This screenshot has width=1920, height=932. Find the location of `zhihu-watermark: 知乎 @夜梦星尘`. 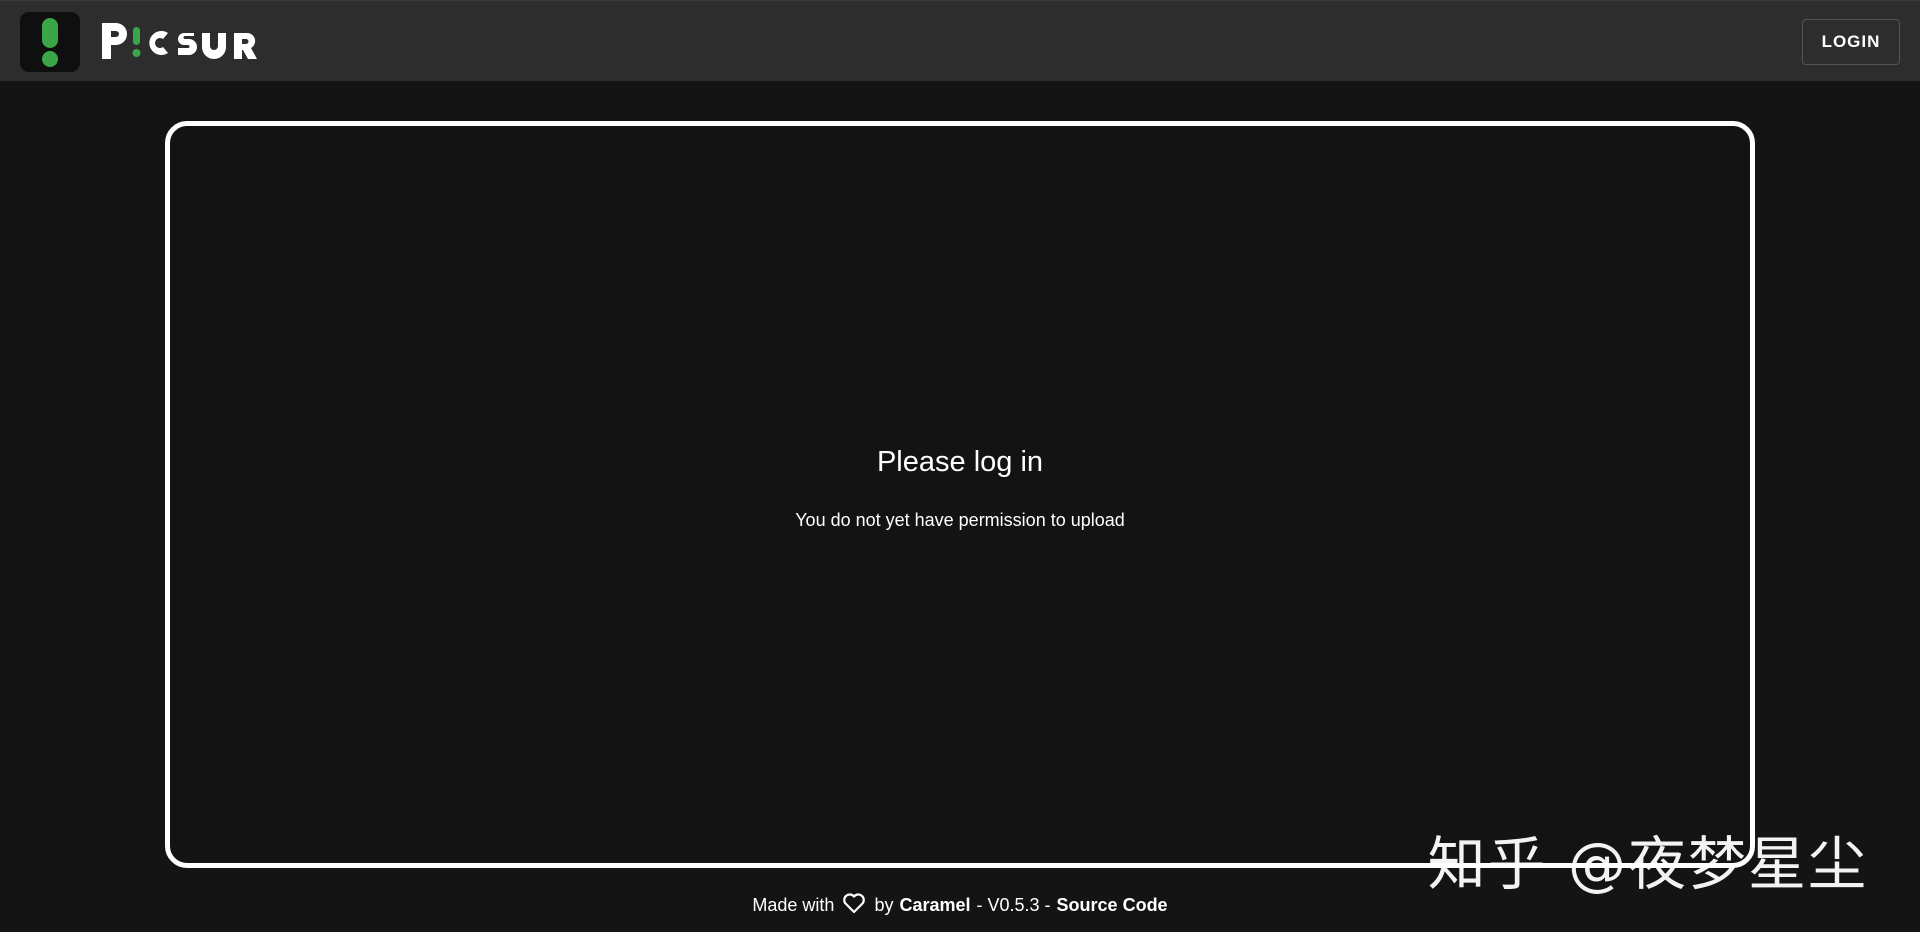

zhihu-watermark: 知乎 @夜梦星尘 is located at coordinates (1647, 864).